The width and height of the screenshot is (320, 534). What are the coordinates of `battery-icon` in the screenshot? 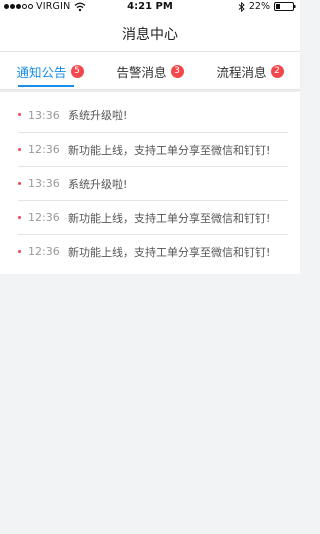 It's located at (285, 6).